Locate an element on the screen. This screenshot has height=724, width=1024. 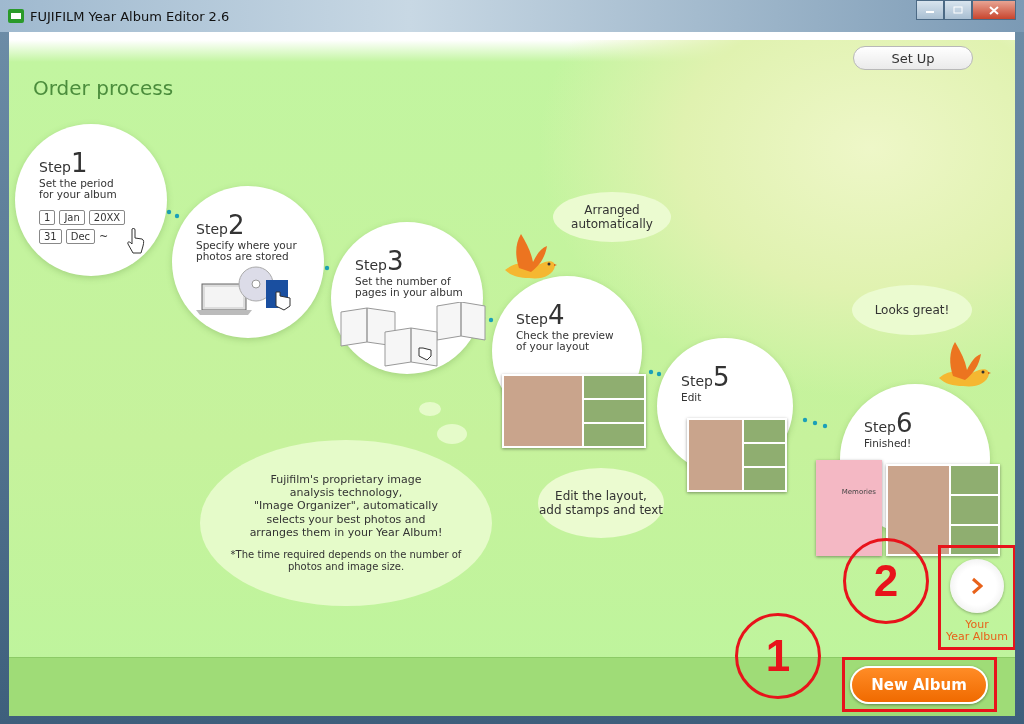
callout-number: 2 is located at coordinates (886, 581).